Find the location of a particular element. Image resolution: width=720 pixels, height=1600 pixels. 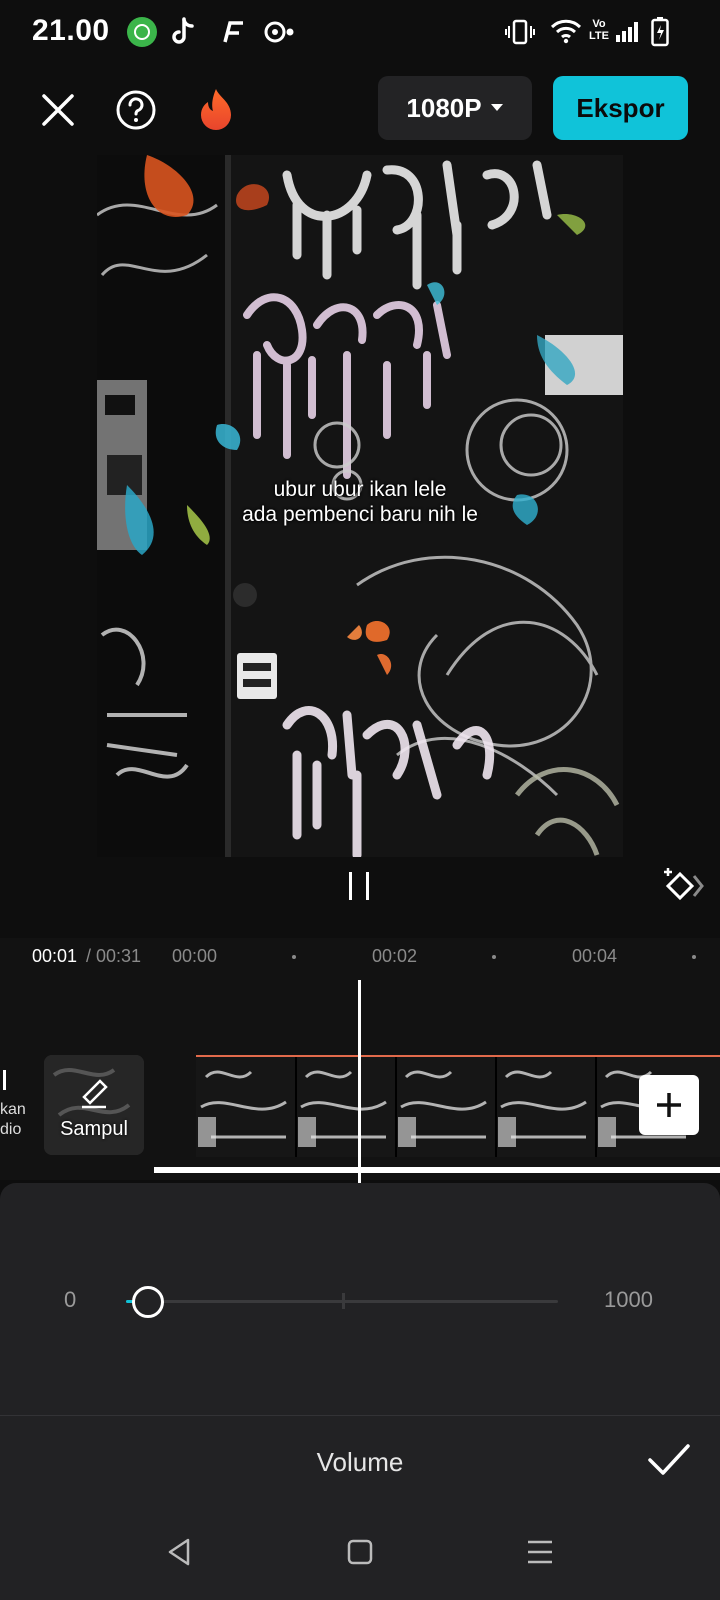

slider-max-label: 1000 is located at coordinates (628, 1299).